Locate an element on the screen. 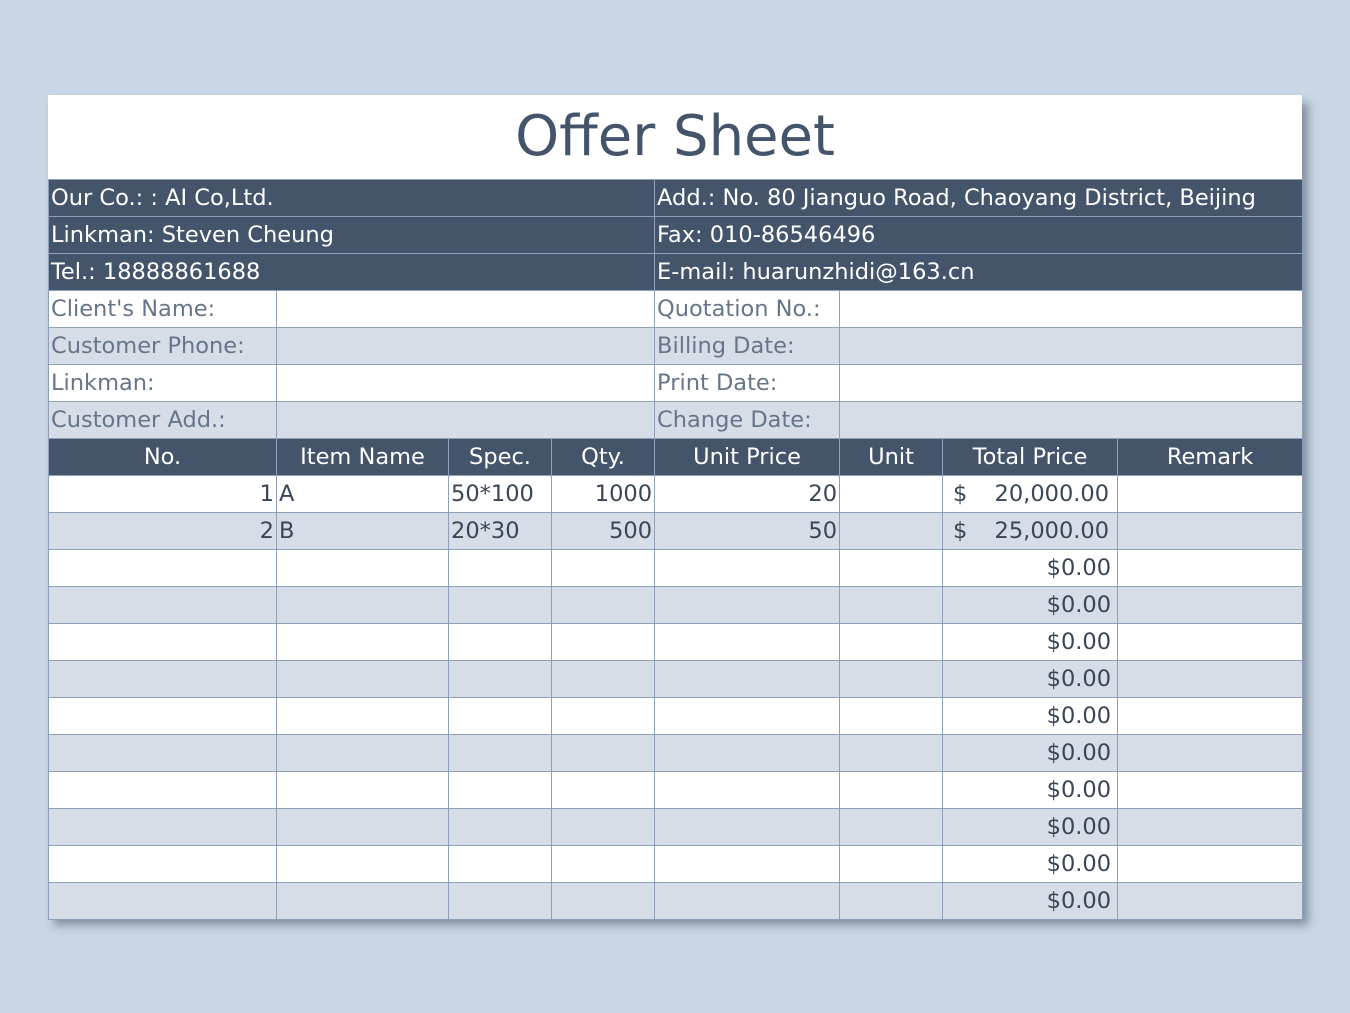  cell-qty: 1000 is located at coordinates (603, 494).